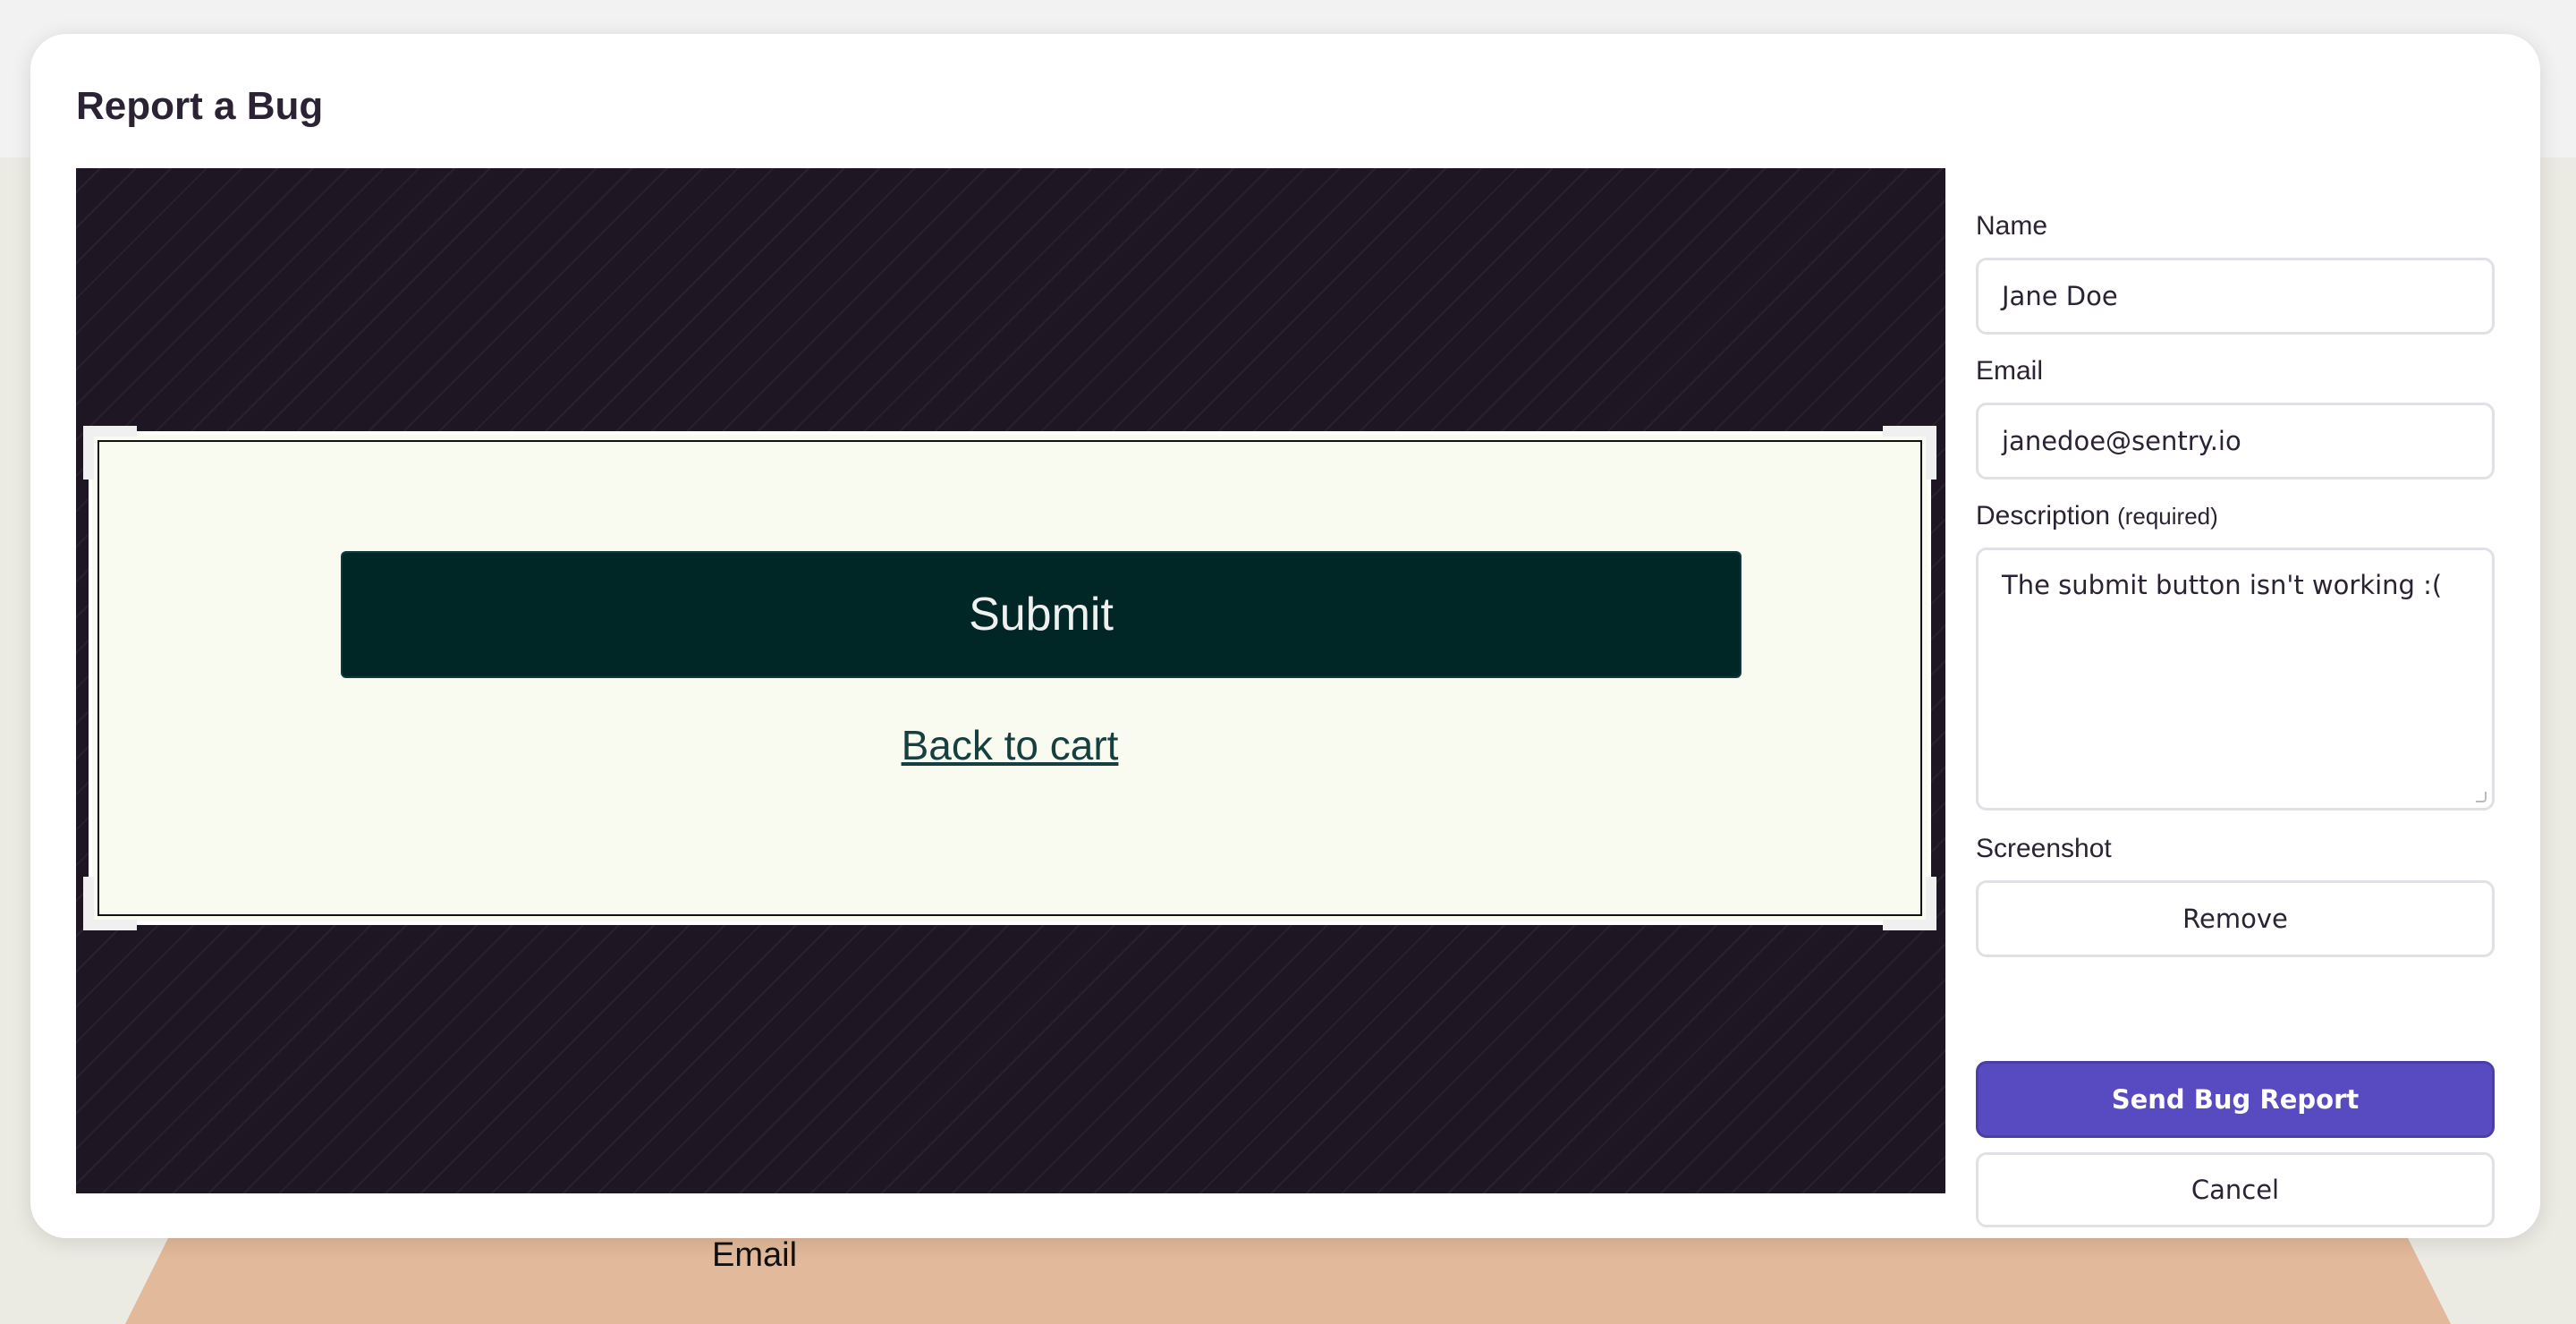  I want to click on dialog-title: Report a Bug, so click(200, 106).